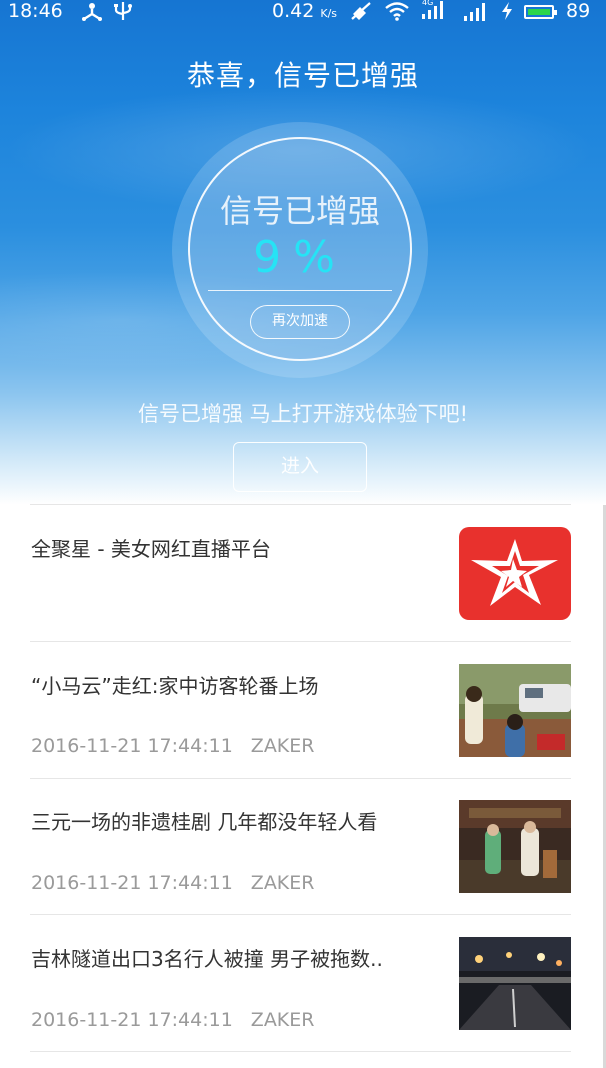 The image size is (606, 1068). What do you see at coordinates (300, 467) in the screenshot?
I see `enter-button: 进入` at bounding box center [300, 467].